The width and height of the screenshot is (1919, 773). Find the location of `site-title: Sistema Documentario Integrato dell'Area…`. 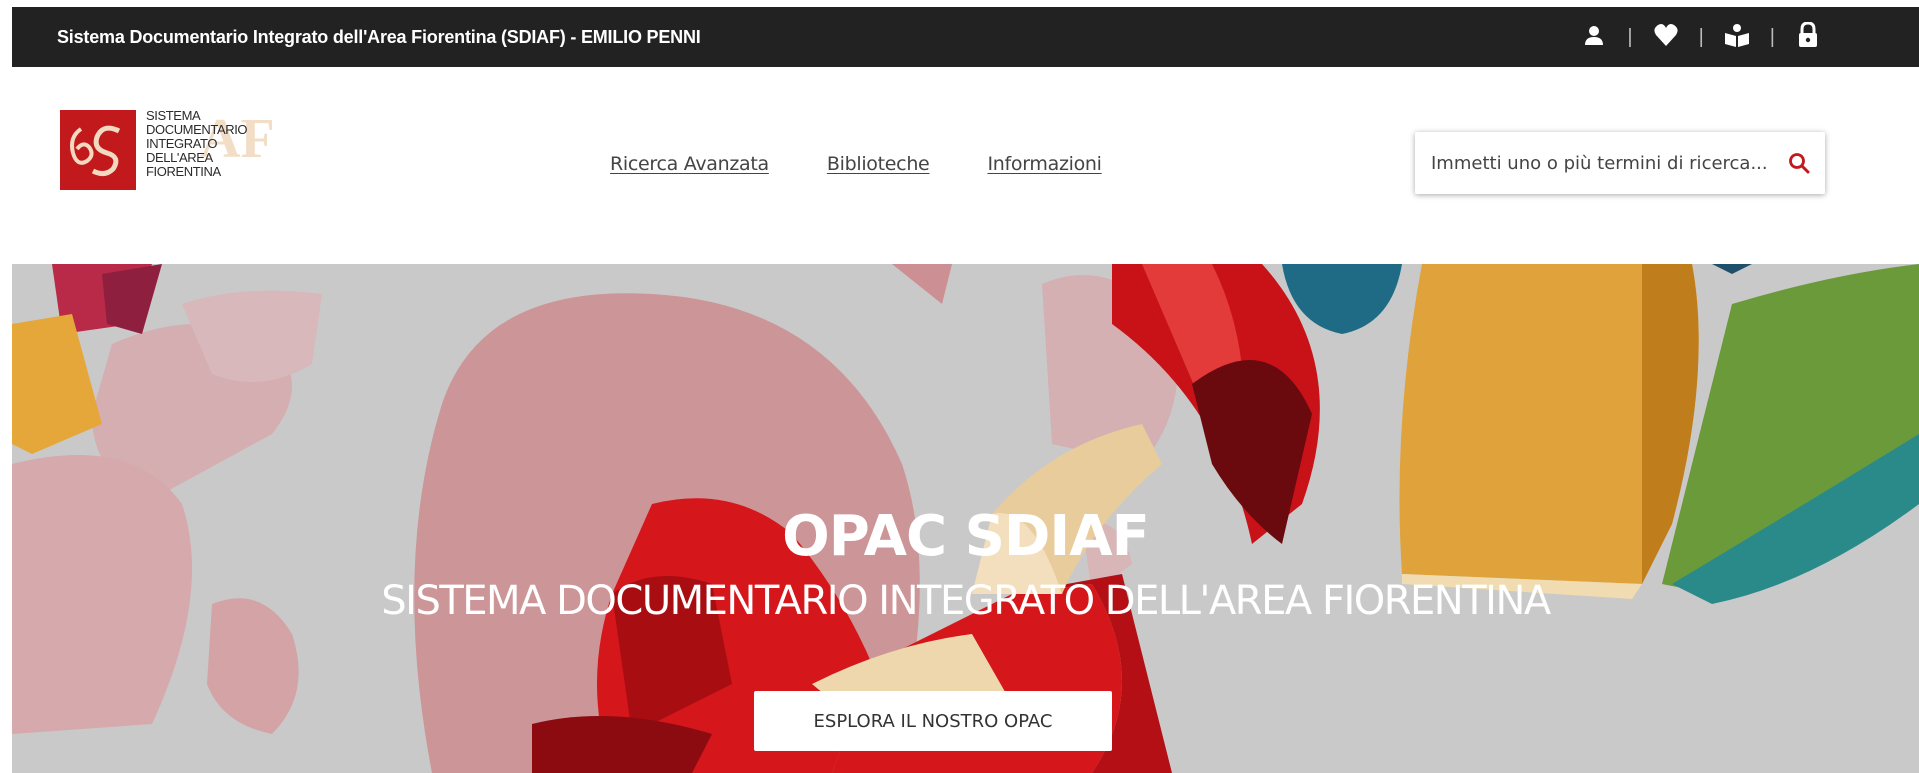

site-title: Sistema Documentario Integrato dell'Area… is located at coordinates (379, 37).